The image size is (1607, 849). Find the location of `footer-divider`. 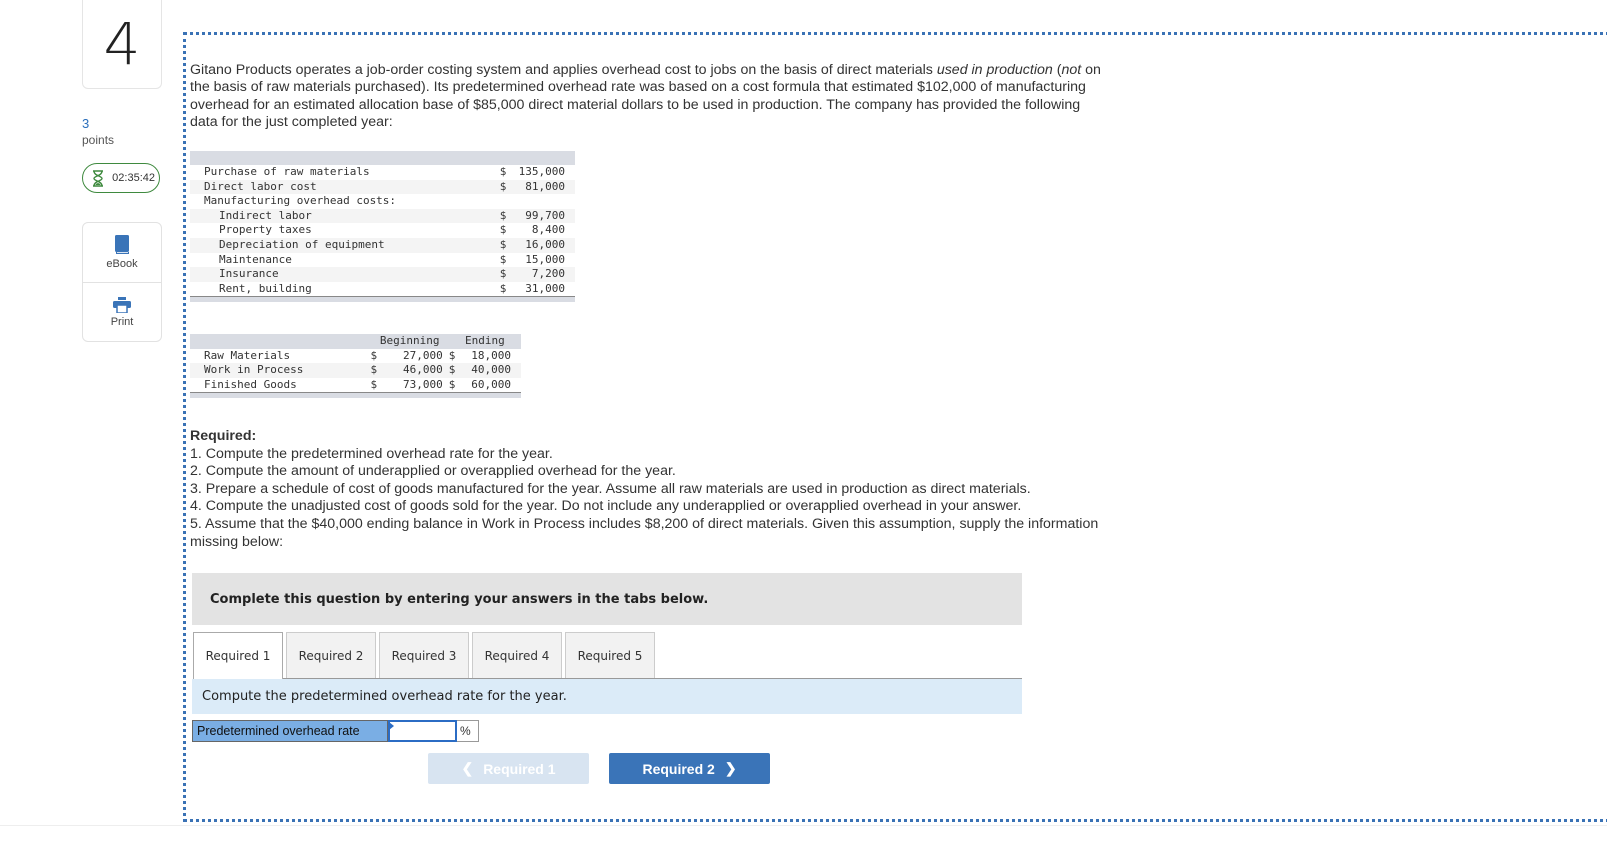

footer-divider is located at coordinates (803, 825).